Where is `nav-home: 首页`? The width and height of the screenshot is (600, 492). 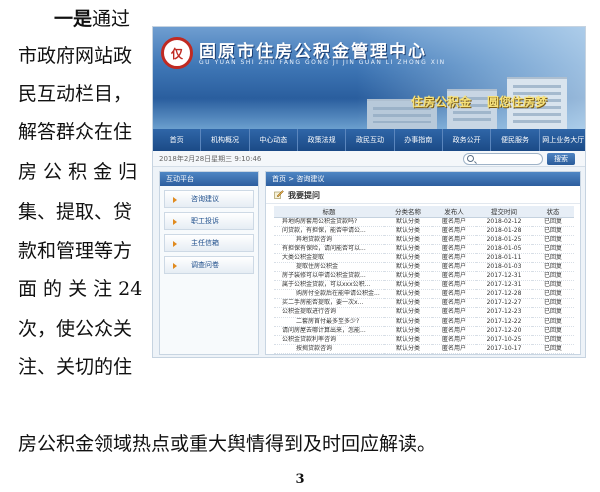 nav-home: 首页 is located at coordinates (177, 140).